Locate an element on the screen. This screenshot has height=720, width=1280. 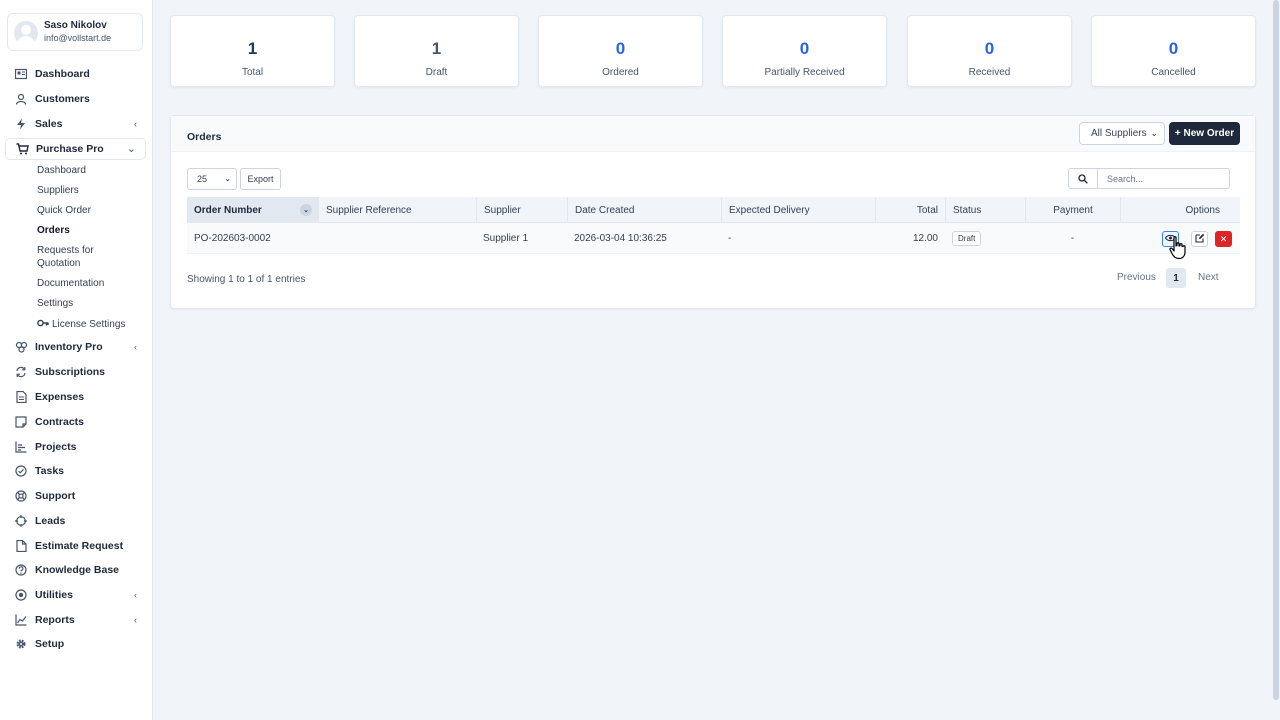
sidebar-item-sales: Sales ‹ is located at coordinates (75, 124).